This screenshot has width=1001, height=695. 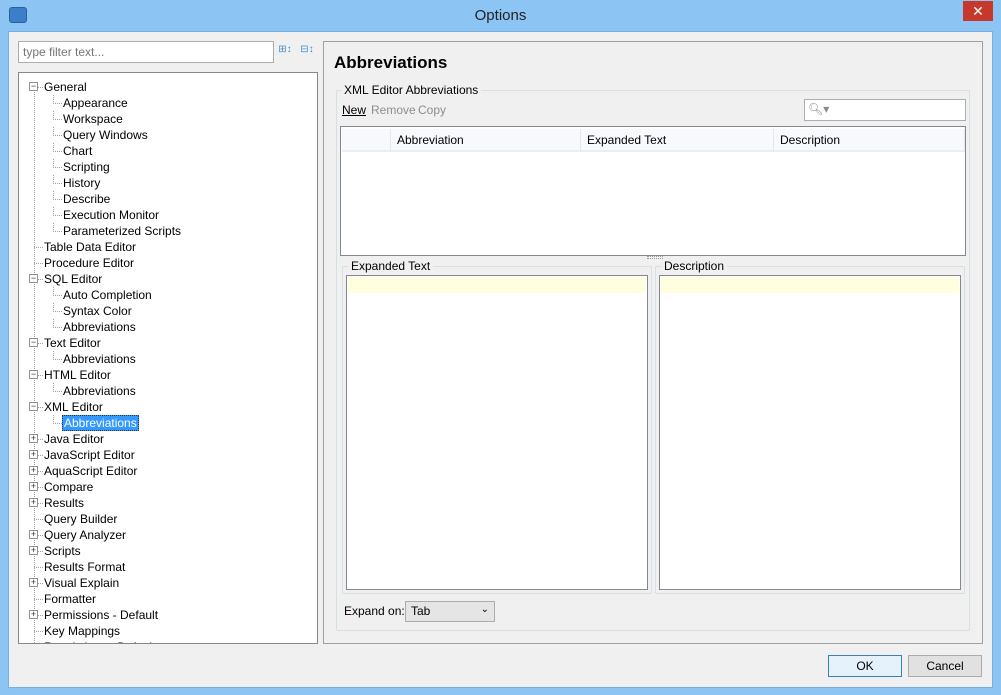 I want to click on tree-item: History, so click(x=81, y=183).